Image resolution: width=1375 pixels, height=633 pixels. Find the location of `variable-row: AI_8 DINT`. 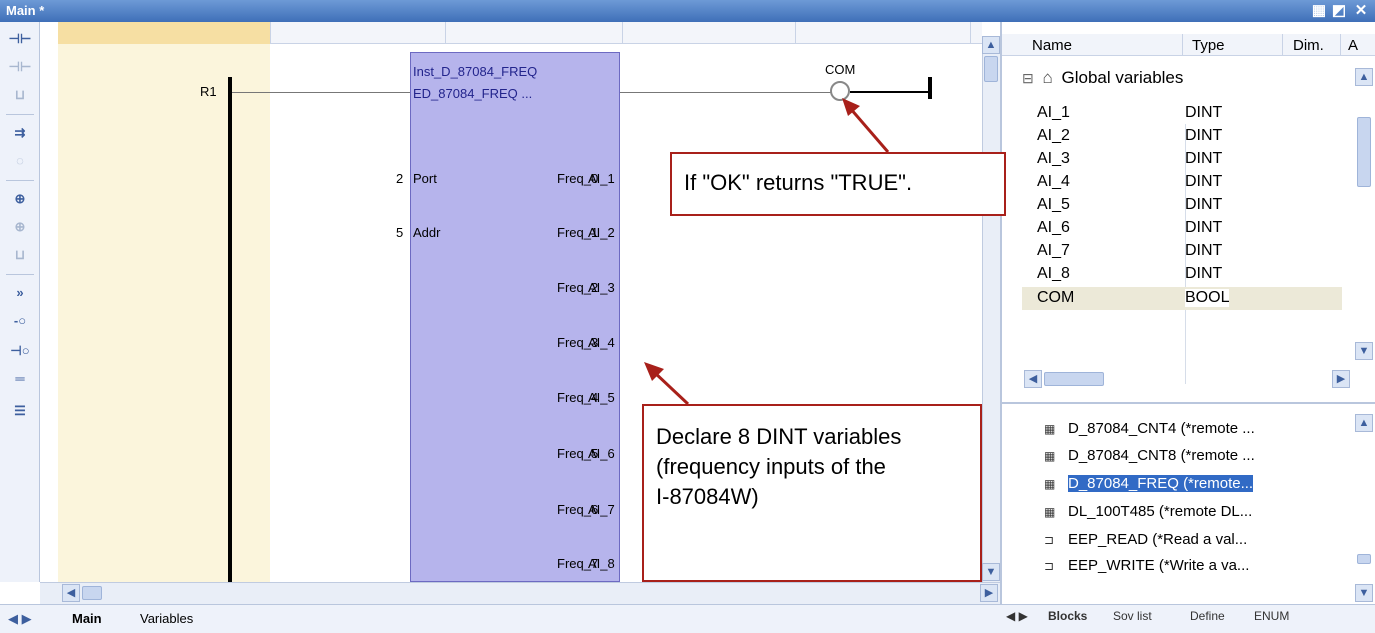

variable-row: AI_8 DINT is located at coordinates (1182, 274).